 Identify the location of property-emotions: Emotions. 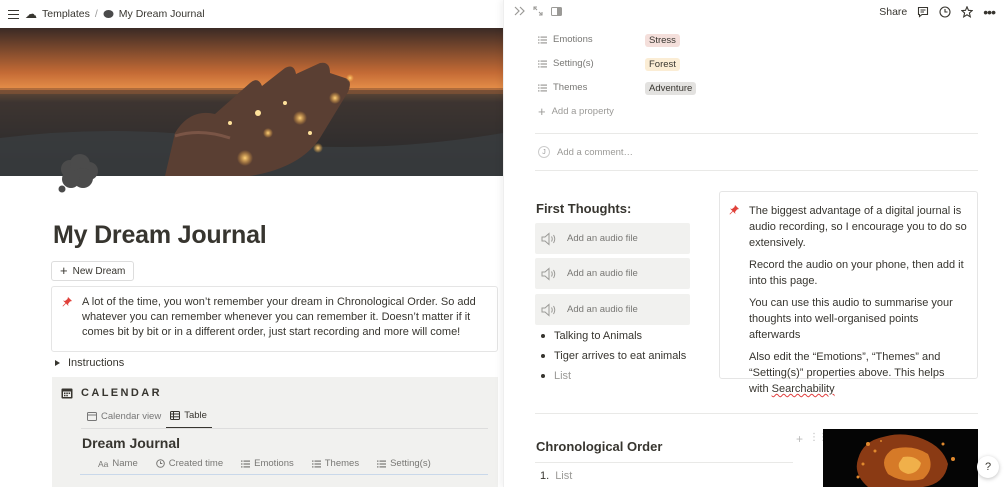
(565, 39).